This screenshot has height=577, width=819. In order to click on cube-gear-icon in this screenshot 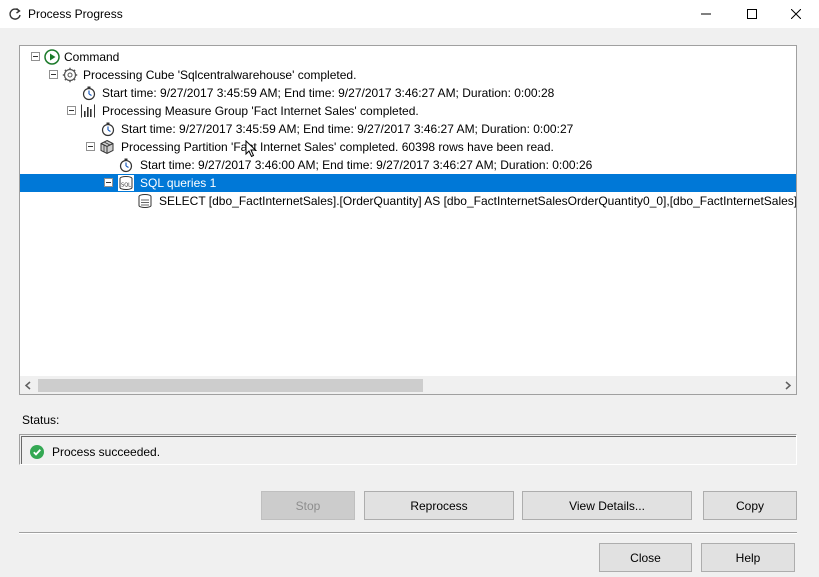, I will do `click(70, 75)`.